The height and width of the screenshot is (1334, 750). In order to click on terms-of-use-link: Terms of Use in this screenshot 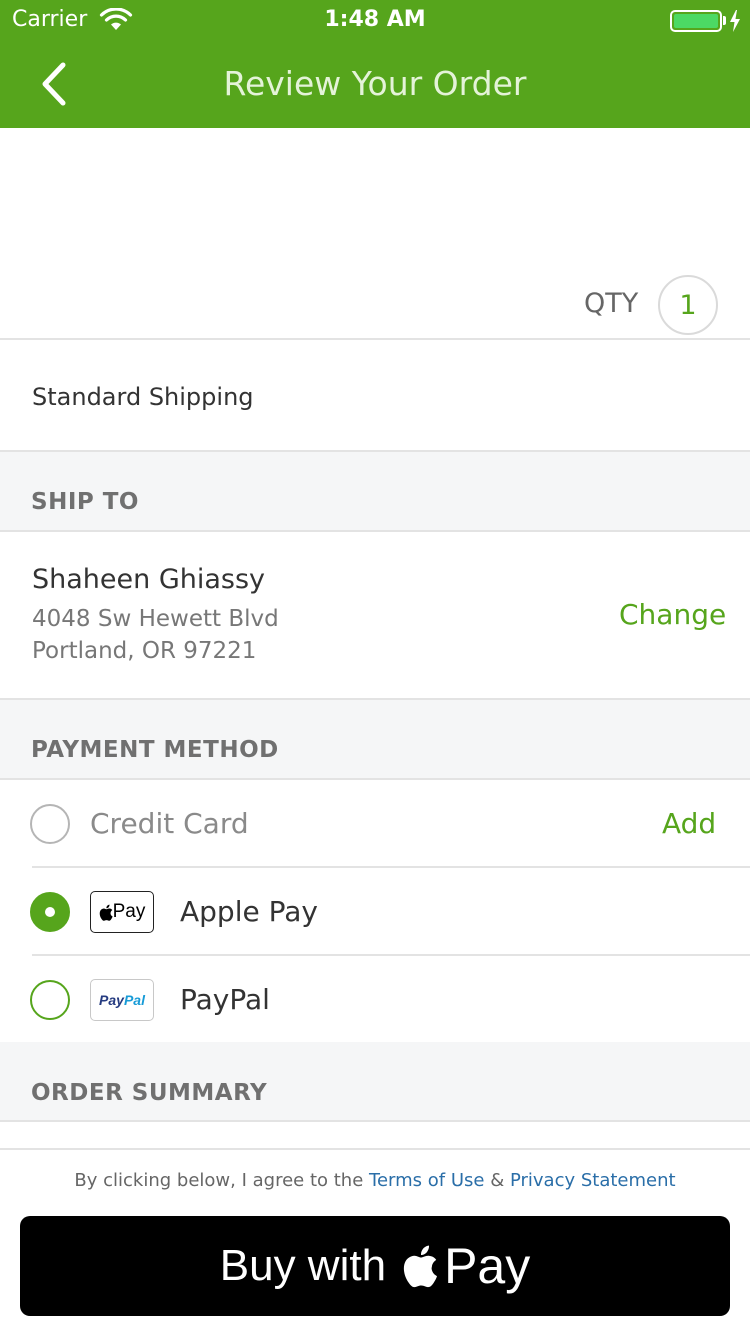, I will do `click(426, 1180)`.